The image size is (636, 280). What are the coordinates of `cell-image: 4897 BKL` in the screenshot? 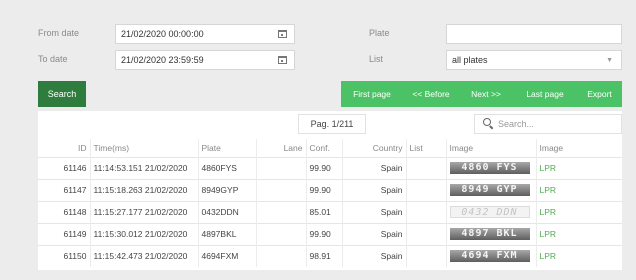 It's located at (491, 233).